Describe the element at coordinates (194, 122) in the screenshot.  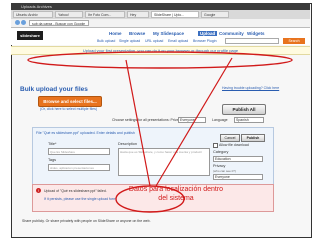
I see `annotation-line-right` at that location.